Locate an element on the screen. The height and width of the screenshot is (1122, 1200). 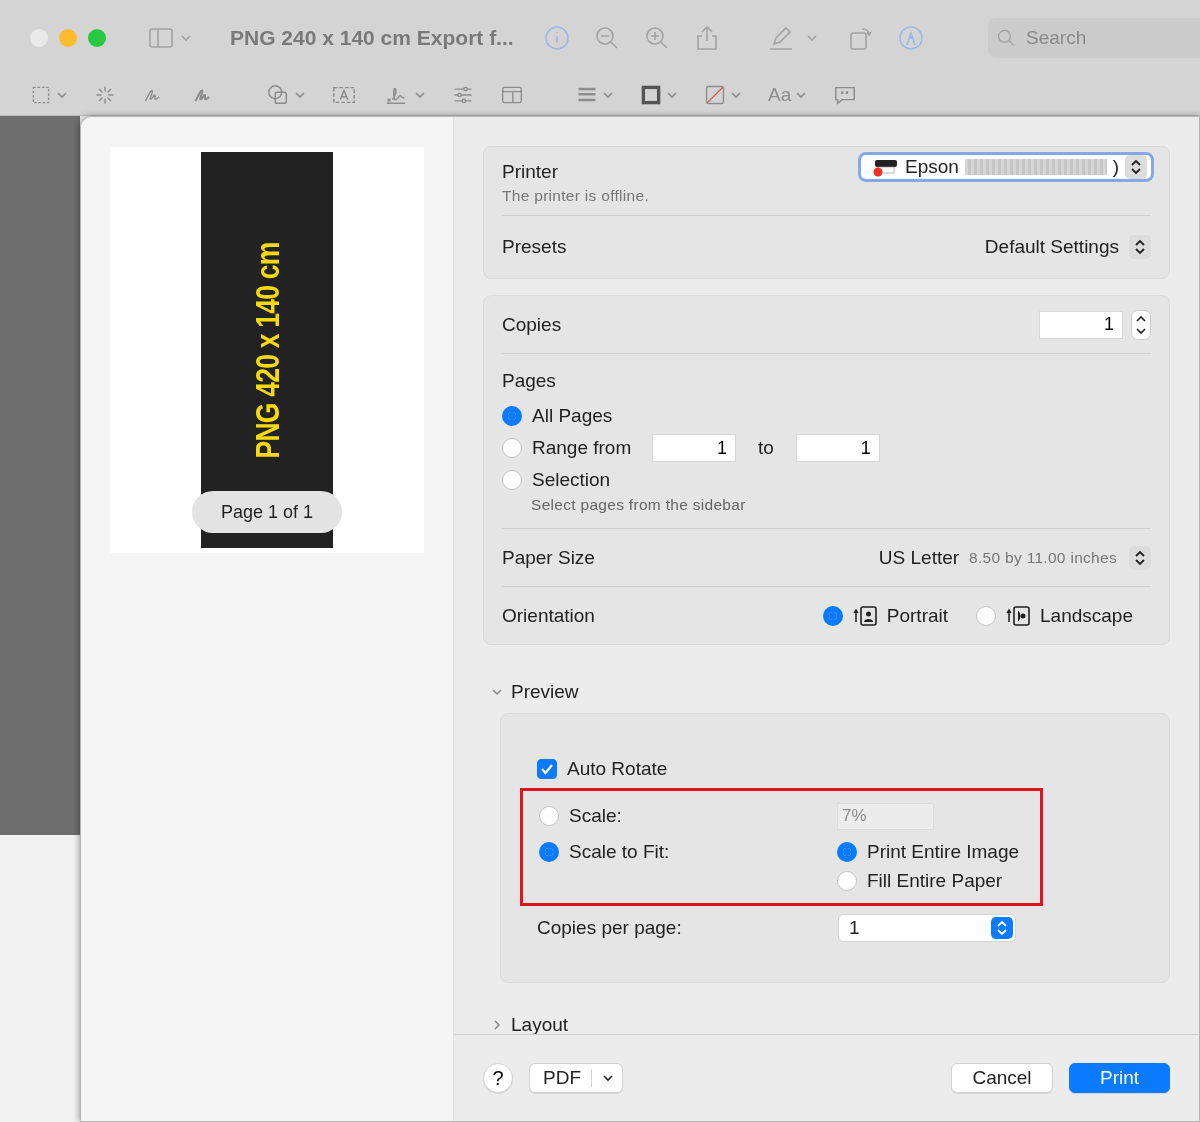
pages-label: Pages is located at coordinates (529, 381).